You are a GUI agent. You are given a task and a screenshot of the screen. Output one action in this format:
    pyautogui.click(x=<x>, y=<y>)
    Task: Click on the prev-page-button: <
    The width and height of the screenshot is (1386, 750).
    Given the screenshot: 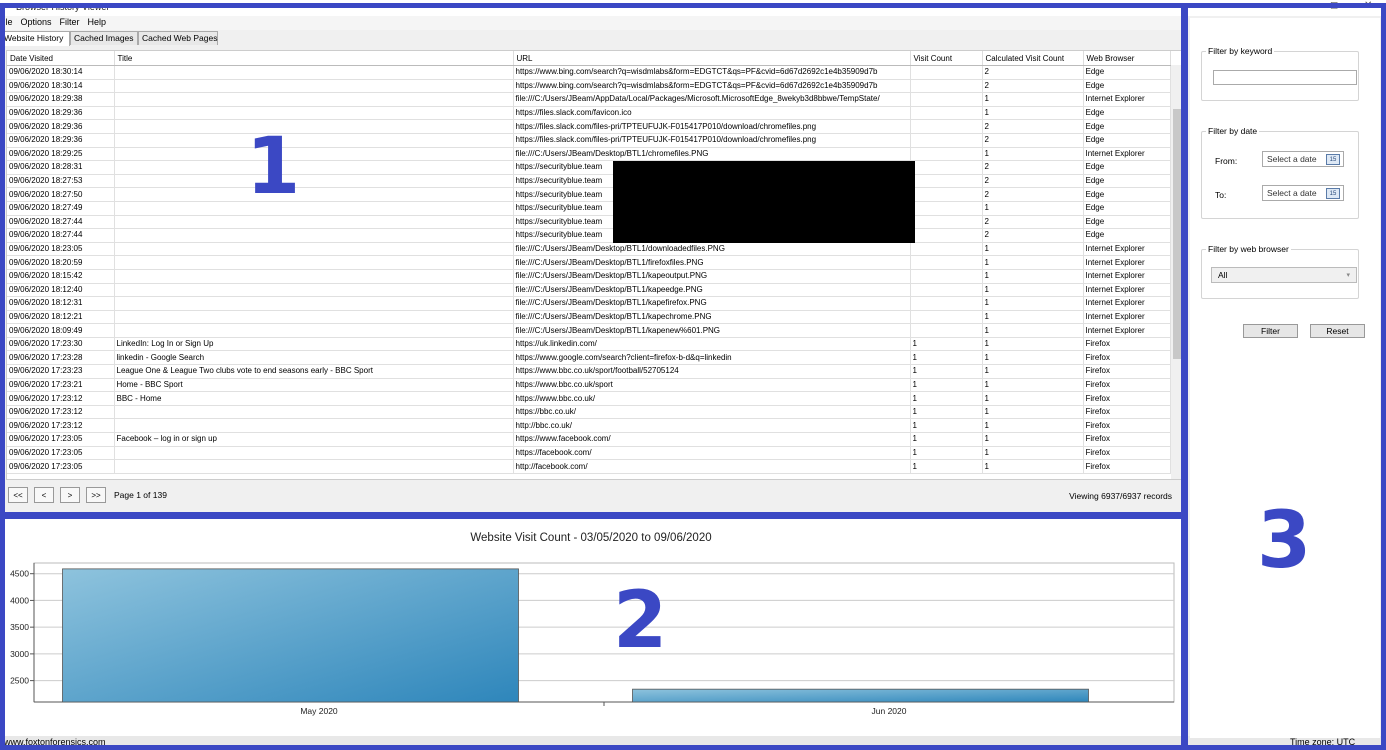 What is the action you would take?
    pyautogui.click(x=44, y=495)
    